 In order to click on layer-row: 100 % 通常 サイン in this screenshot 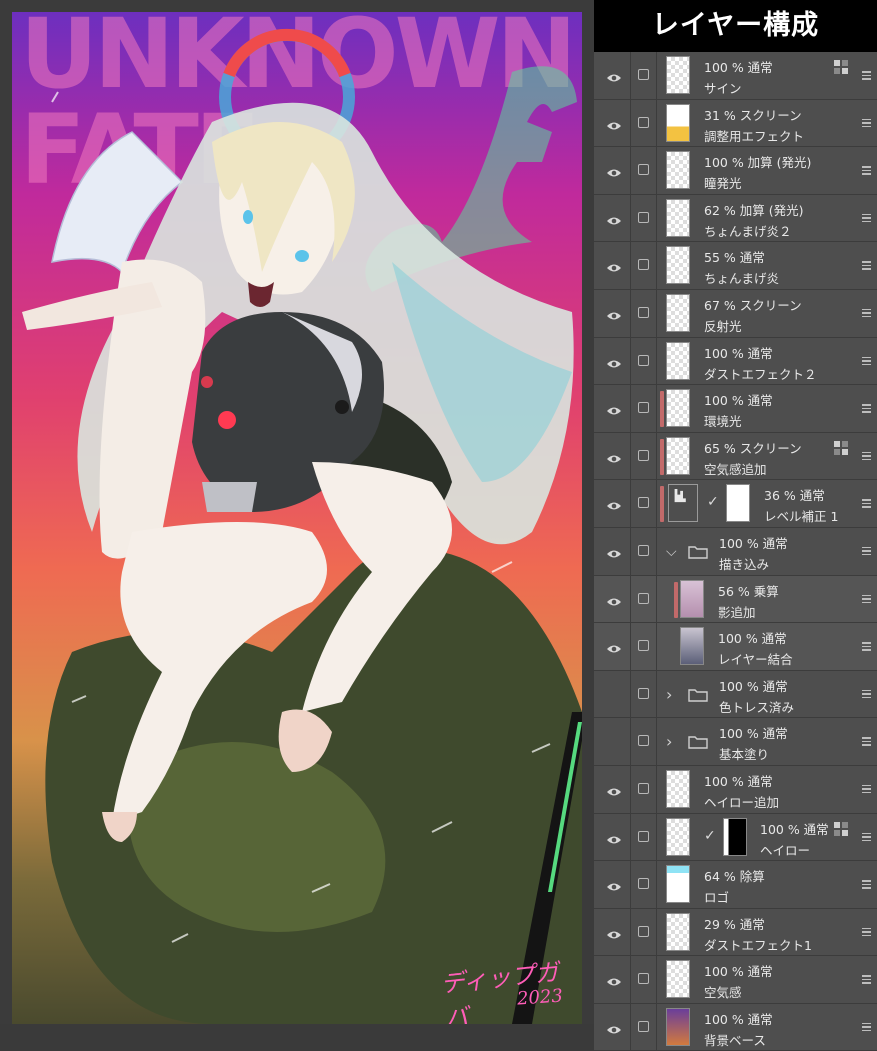, I will do `click(735, 76)`.